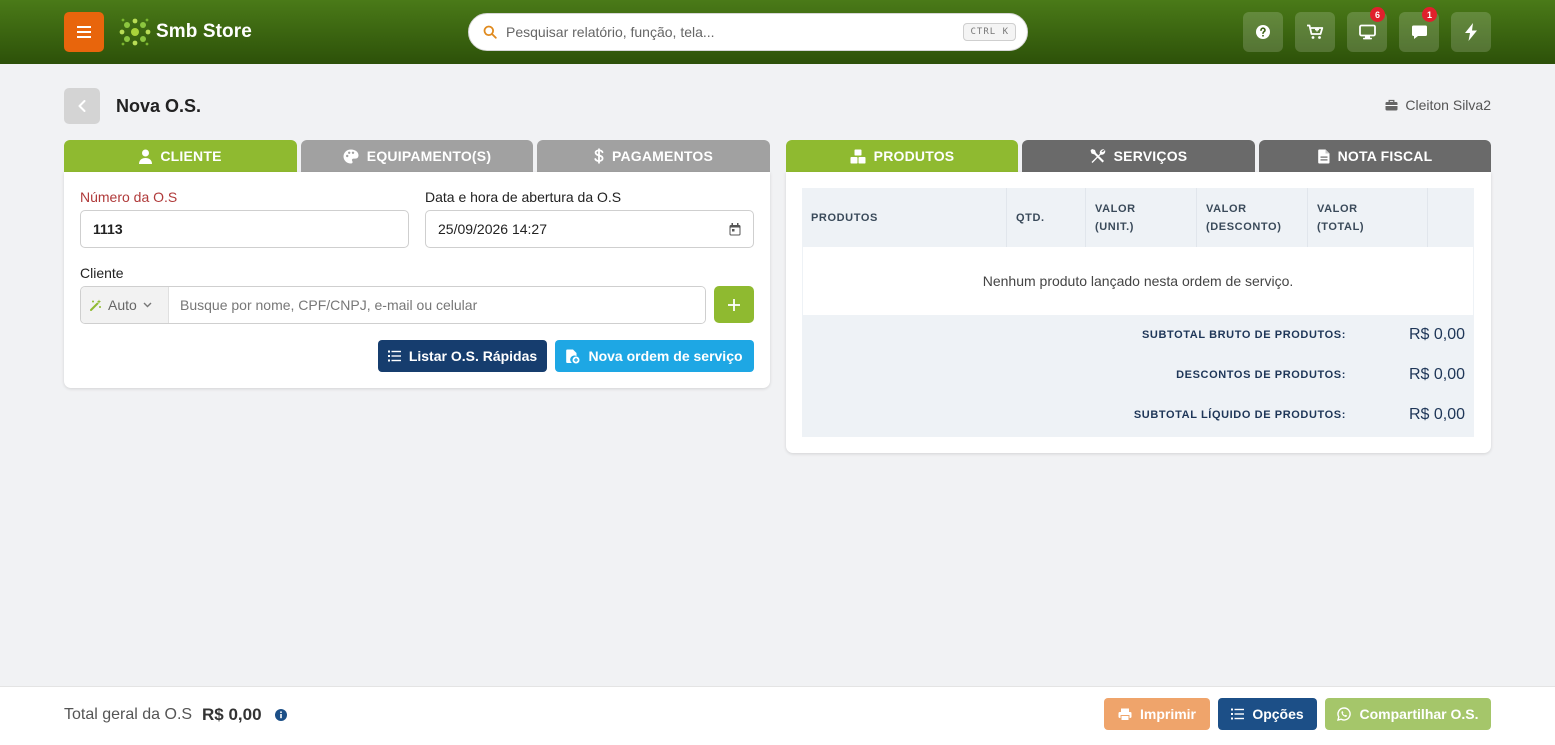 The width and height of the screenshot is (1555, 745). I want to click on opened-at-field: 25/09/2026 14:27, so click(589, 229).